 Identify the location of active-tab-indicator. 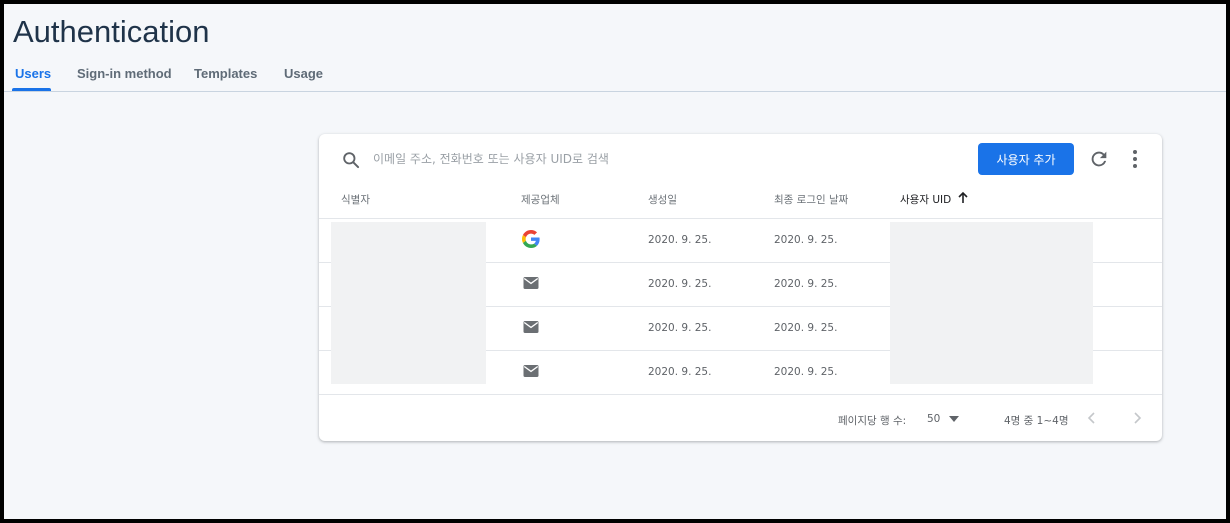
(31, 89).